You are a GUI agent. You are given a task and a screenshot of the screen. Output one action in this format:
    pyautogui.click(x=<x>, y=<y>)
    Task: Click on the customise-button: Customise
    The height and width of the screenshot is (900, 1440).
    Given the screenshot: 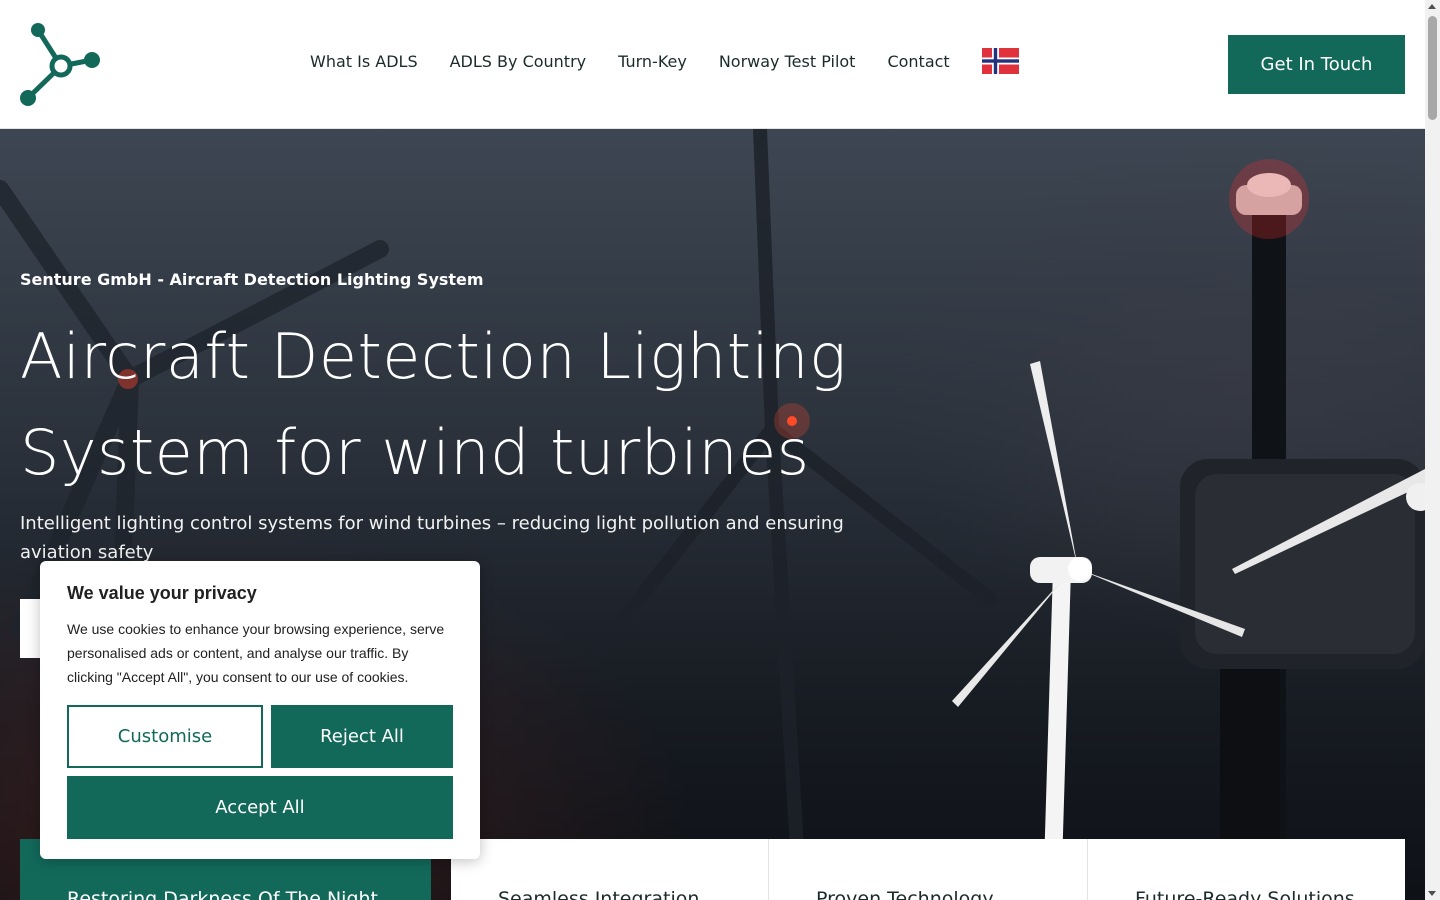 What is the action you would take?
    pyautogui.click(x=165, y=736)
    